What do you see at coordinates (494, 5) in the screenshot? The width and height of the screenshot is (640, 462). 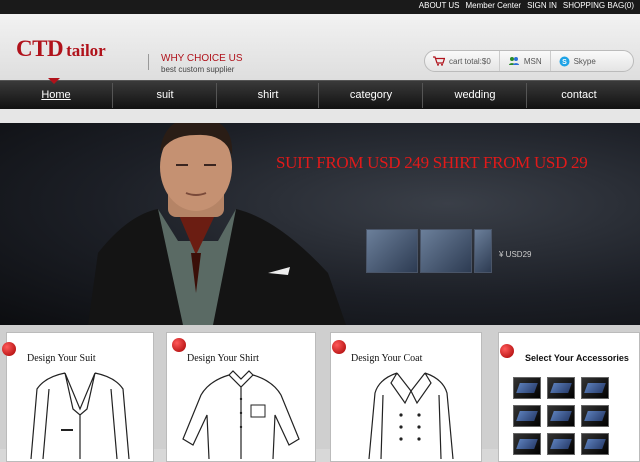 I see `member-center-link: Member Center` at bounding box center [494, 5].